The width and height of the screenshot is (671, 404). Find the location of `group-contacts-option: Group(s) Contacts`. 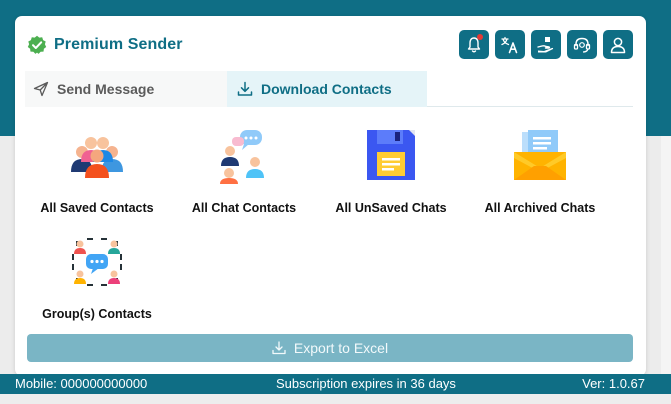

group-contacts-option: Group(s) Contacts is located at coordinates (97, 277).